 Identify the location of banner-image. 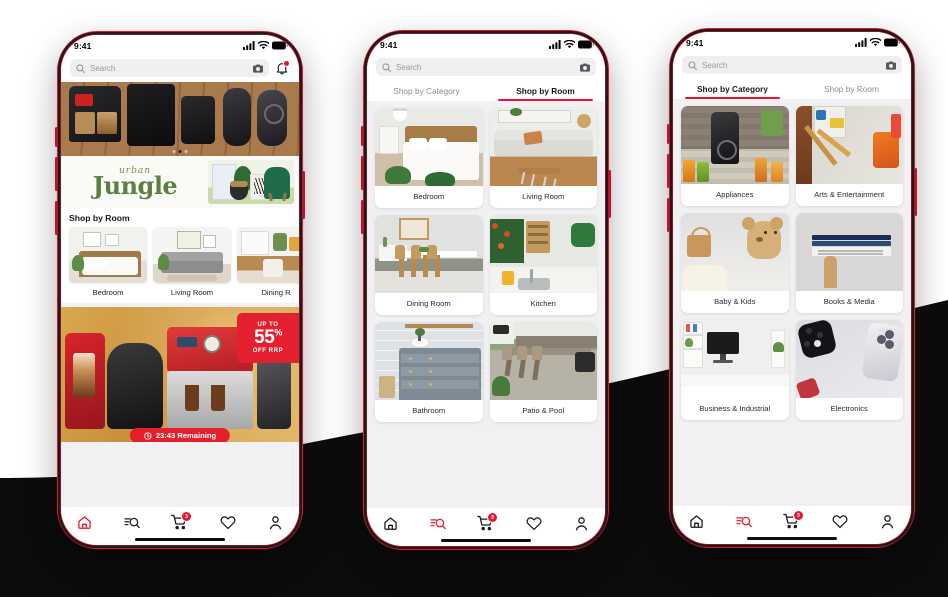
(251, 182).